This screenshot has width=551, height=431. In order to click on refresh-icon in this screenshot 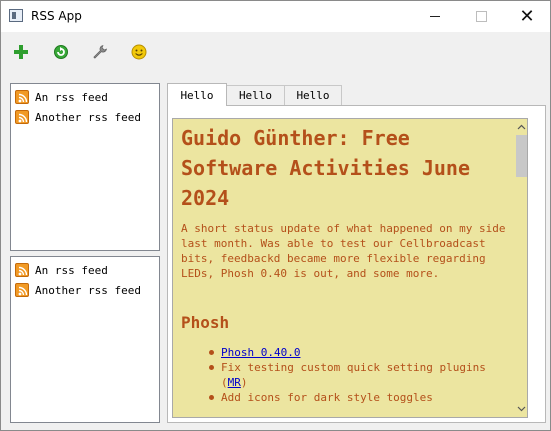, I will do `click(61, 52)`.